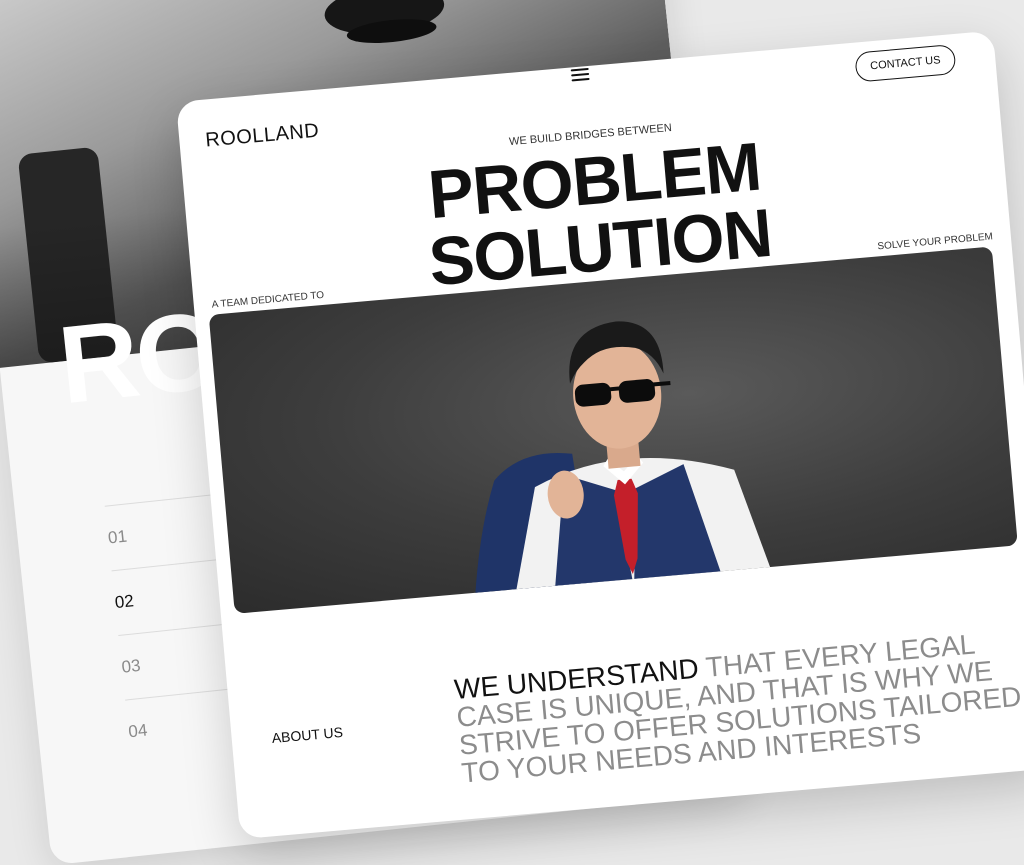  Describe the element at coordinates (580, 75) in the screenshot. I see `hamburger-icon` at that location.